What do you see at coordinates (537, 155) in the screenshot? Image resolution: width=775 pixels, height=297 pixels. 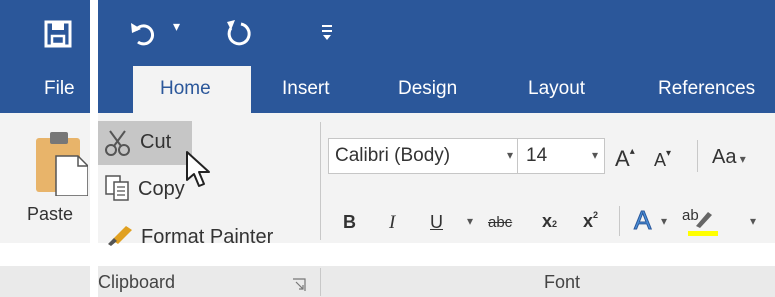 I see `font-size-value: 14` at bounding box center [537, 155].